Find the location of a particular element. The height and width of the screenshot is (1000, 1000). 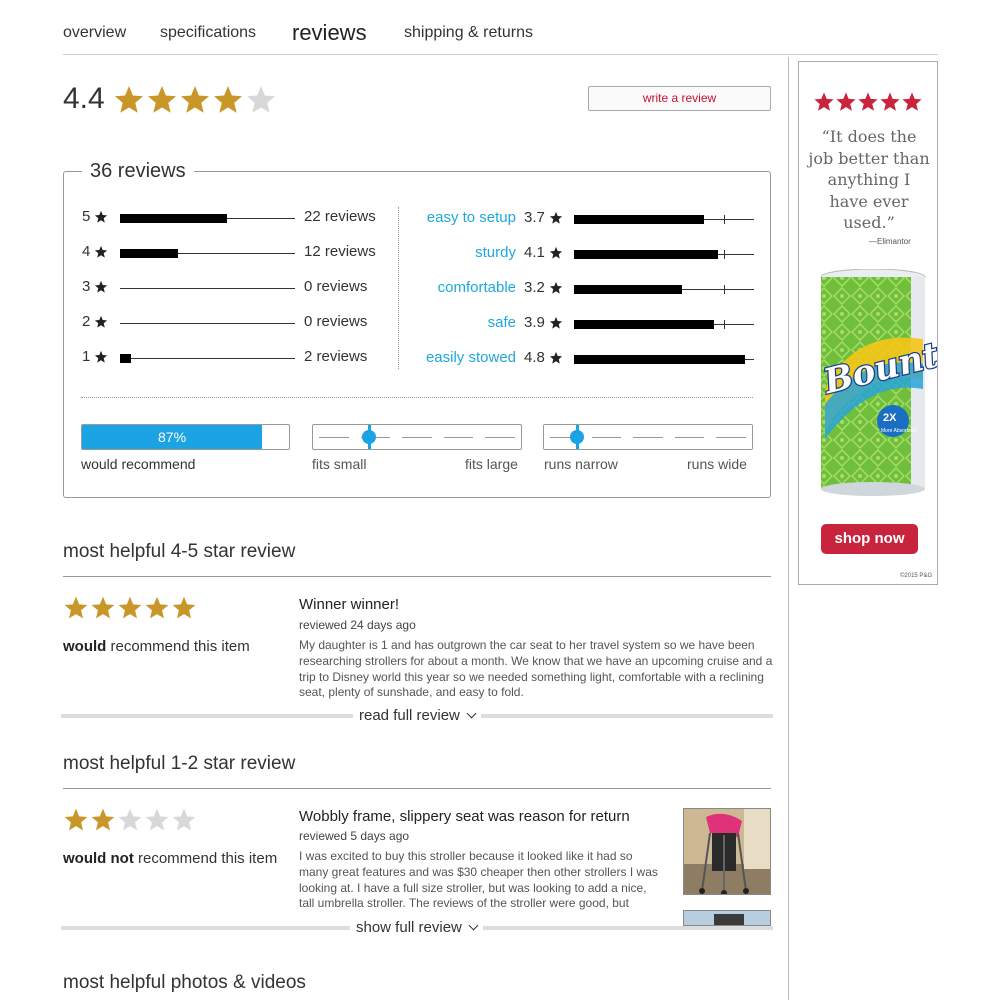

scale-marker-dot is located at coordinates (577, 437).